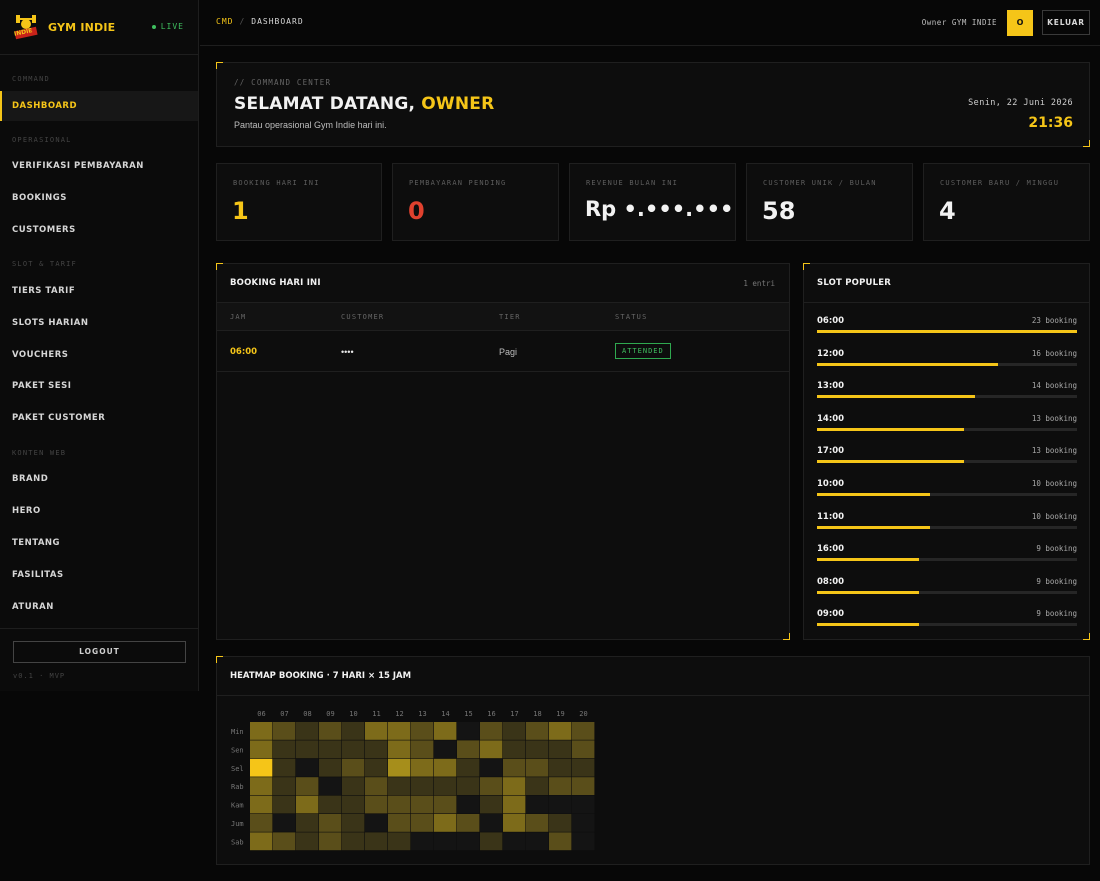  What do you see at coordinates (503, 352) in the screenshot?
I see `table-row: 06:00 •••• Pagi ATTENDED` at bounding box center [503, 352].